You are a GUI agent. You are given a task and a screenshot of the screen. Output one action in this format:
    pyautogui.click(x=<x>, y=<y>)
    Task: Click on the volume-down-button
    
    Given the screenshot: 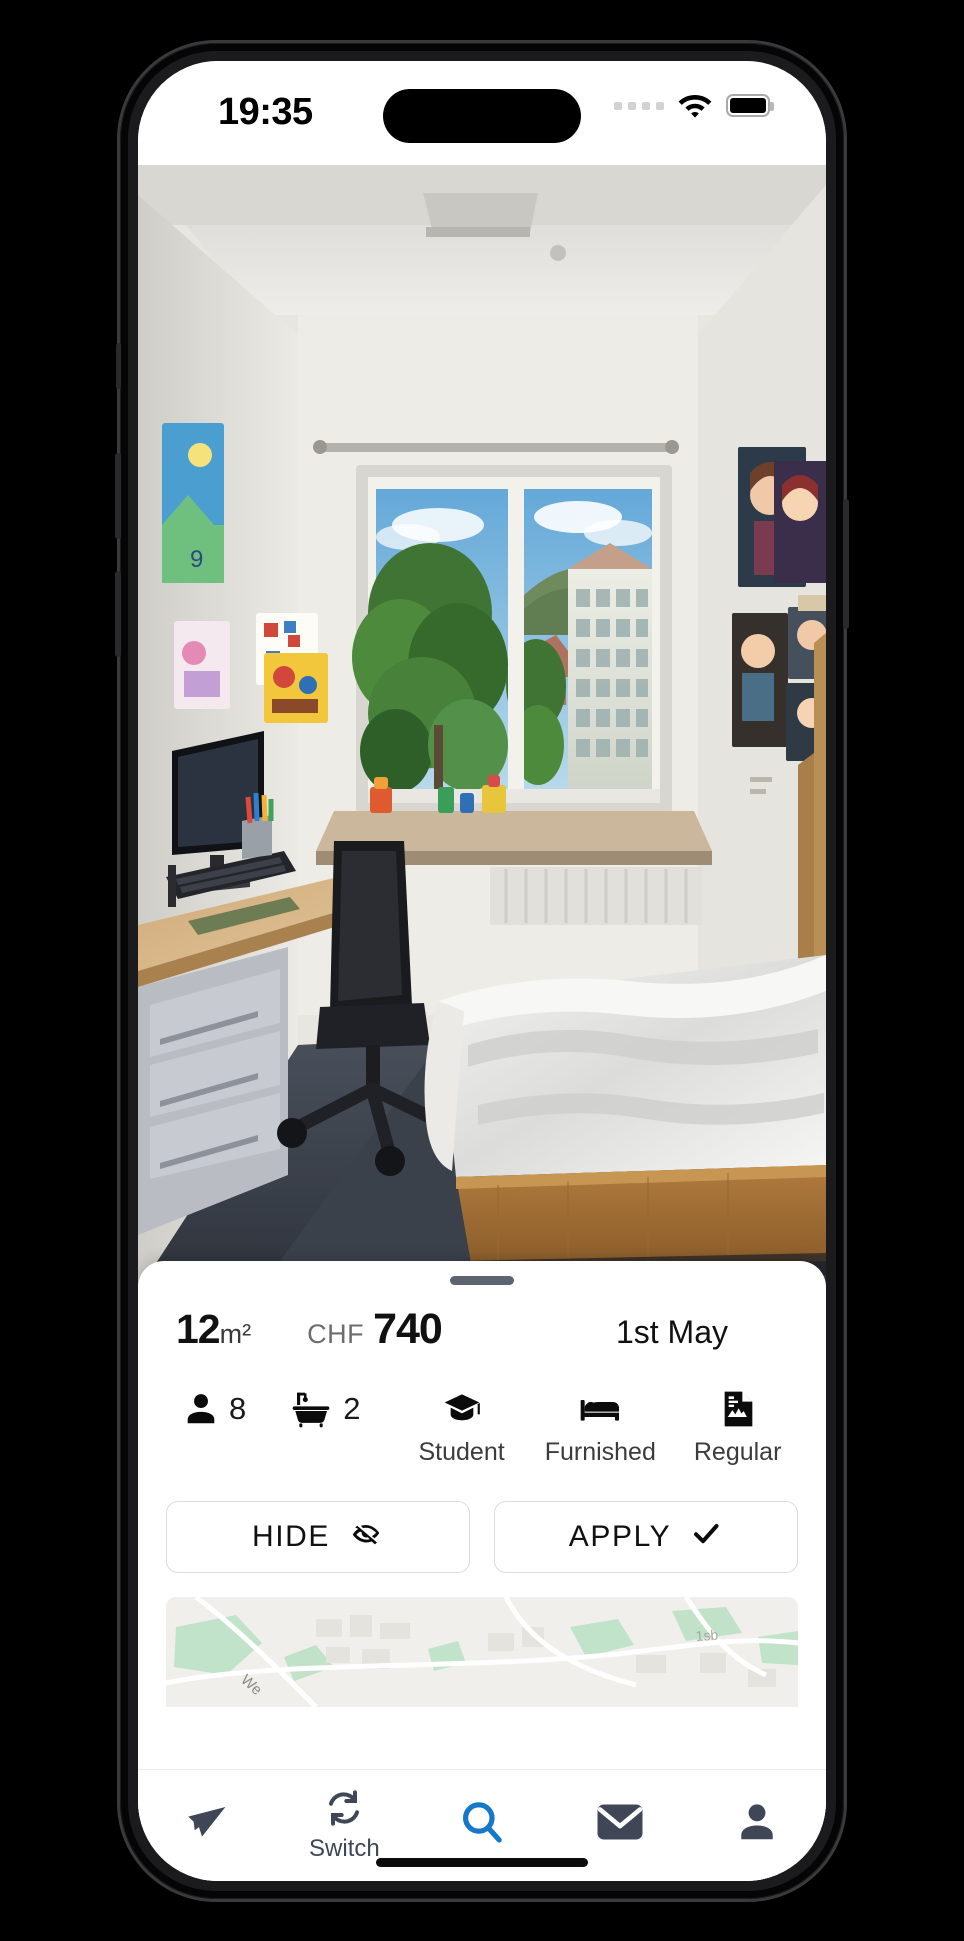 What is the action you would take?
    pyautogui.click(x=118, y=613)
    